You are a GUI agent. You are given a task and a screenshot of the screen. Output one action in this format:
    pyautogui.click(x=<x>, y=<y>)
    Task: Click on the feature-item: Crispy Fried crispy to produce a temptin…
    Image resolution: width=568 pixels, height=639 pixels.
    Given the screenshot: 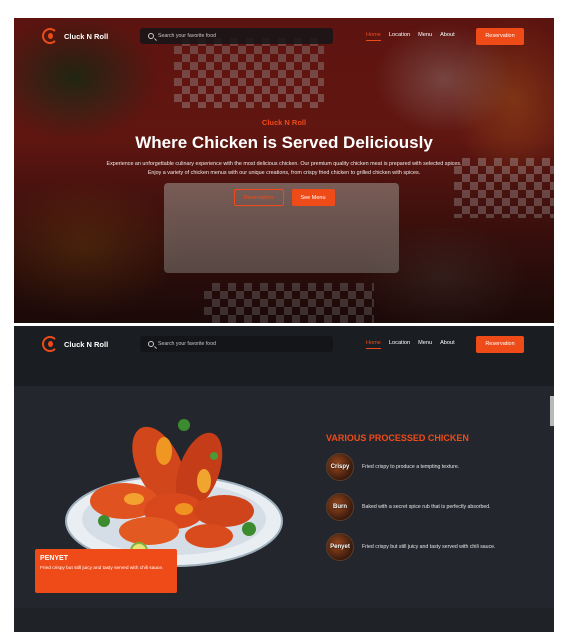 What is the action you would take?
    pyautogui.click(x=426, y=467)
    